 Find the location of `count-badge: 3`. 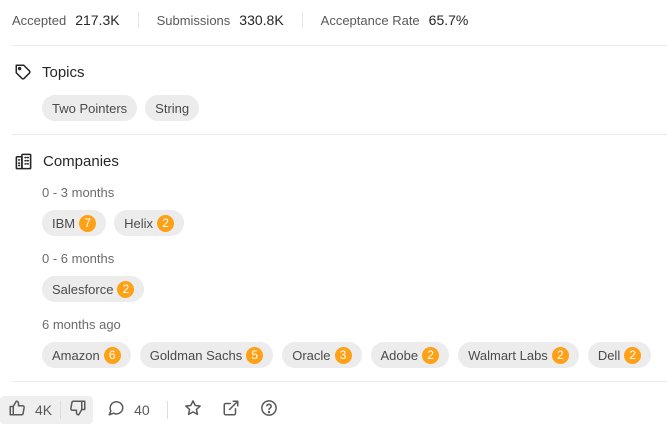

count-badge: 3 is located at coordinates (343, 355).